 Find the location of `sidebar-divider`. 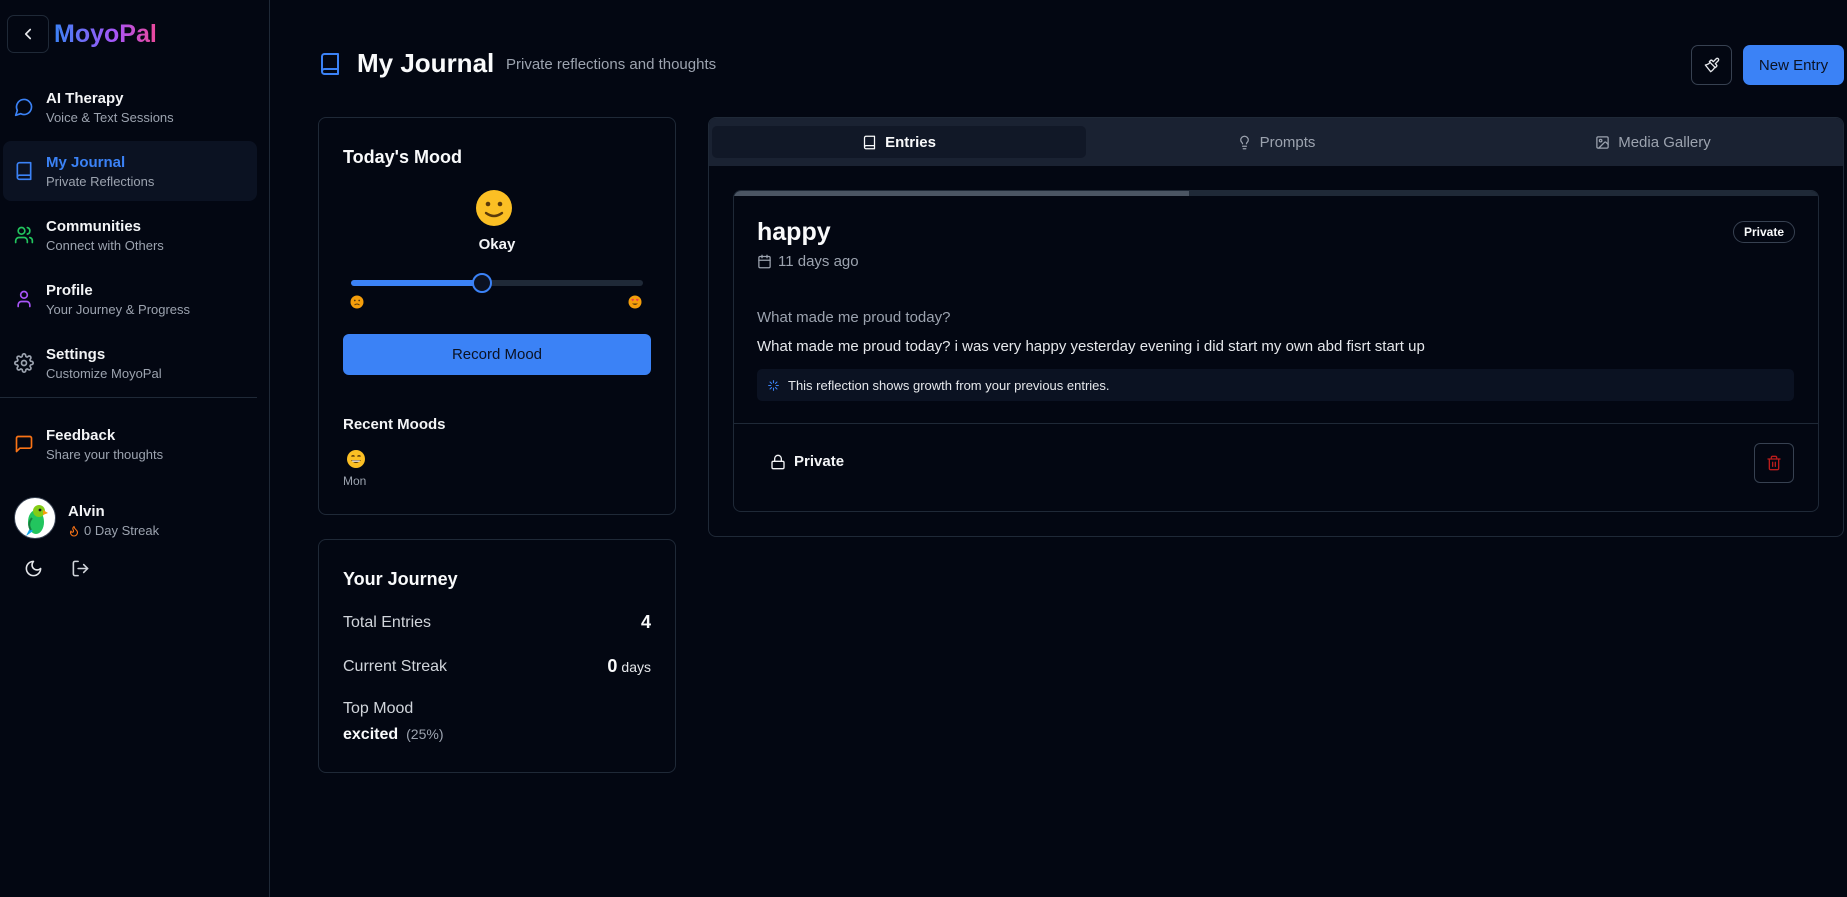

sidebar-divider is located at coordinates (128, 397).